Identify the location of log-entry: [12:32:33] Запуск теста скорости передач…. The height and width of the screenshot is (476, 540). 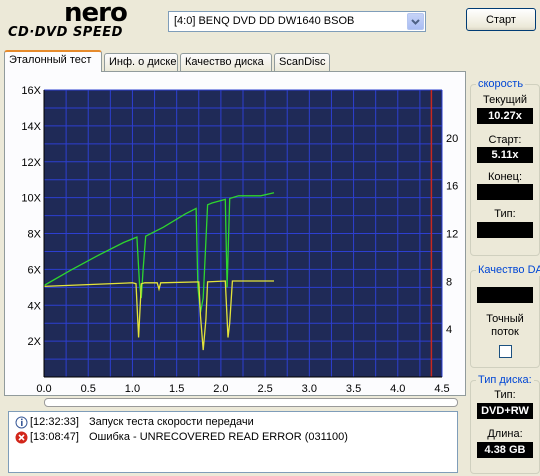
(134, 422).